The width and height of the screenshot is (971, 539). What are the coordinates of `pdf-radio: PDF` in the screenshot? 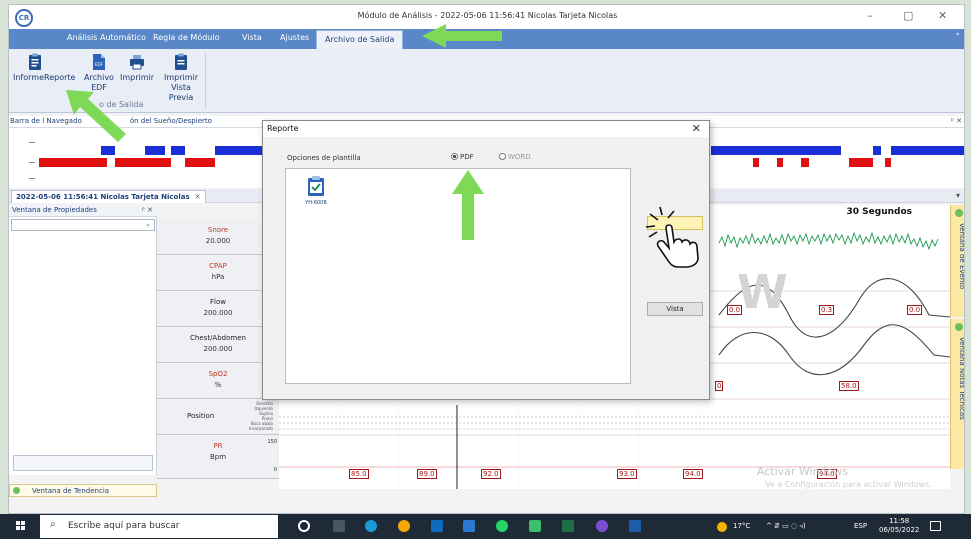 It's located at (462, 157).